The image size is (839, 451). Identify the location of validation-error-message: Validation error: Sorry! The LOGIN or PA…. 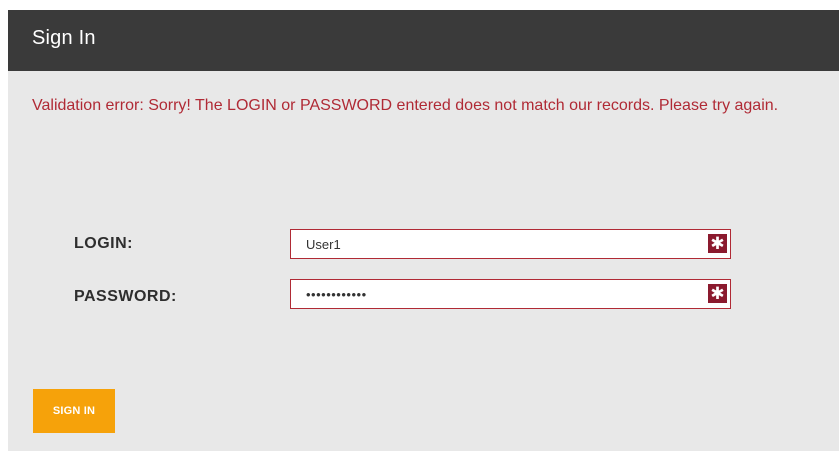
(405, 105).